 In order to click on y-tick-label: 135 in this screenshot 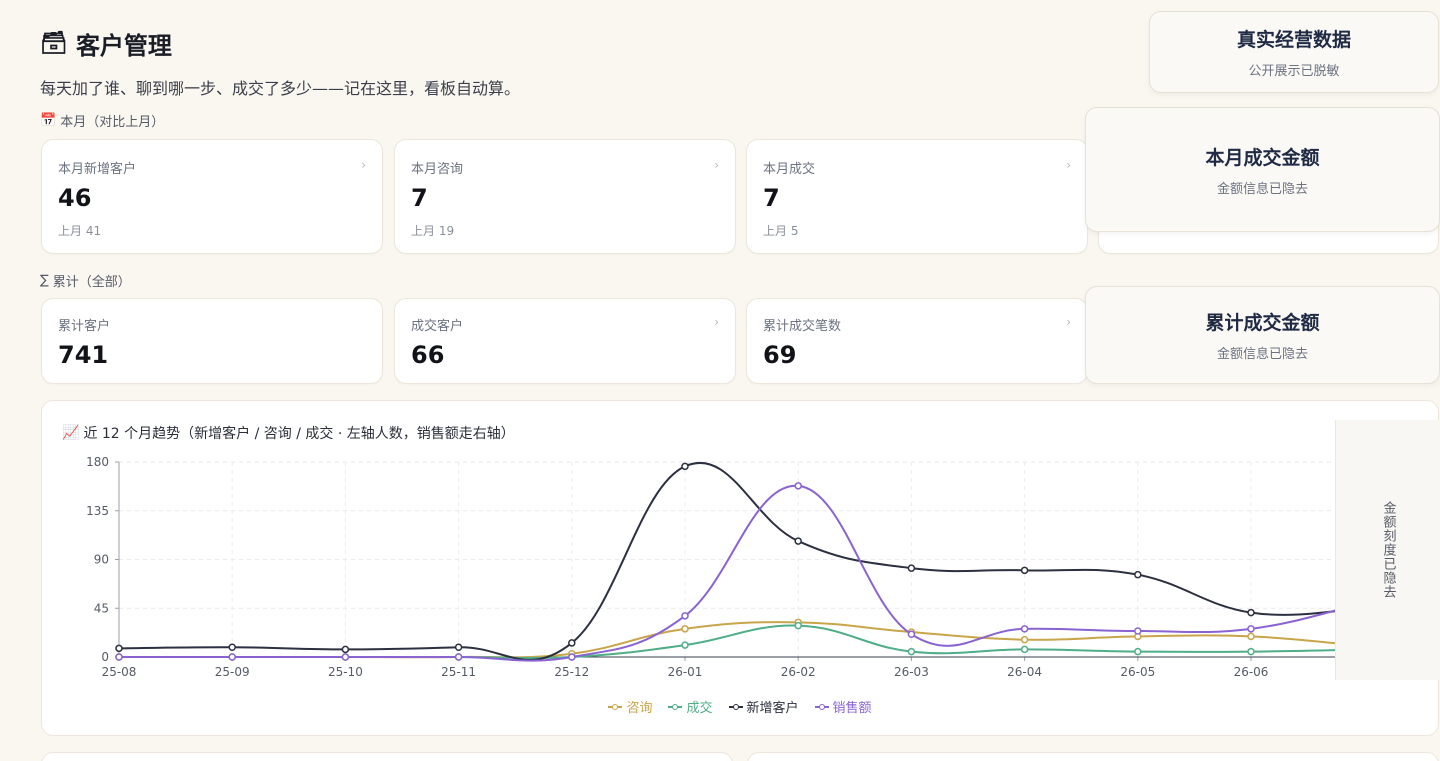, I will do `click(97, 511)`.